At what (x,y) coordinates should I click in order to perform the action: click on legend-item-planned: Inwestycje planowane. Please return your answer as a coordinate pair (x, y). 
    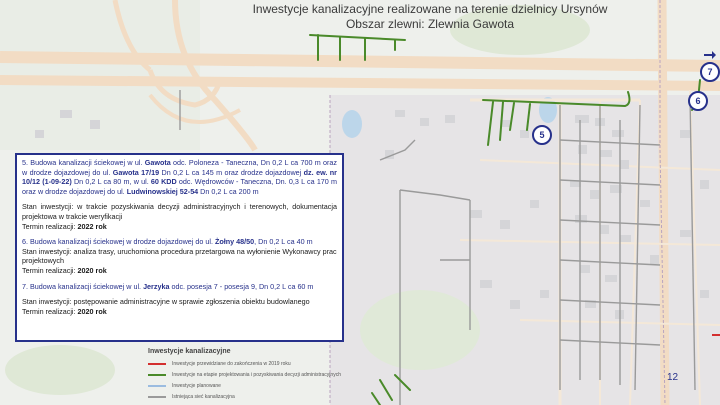
    Looking at the image, I should click on (263, 385).